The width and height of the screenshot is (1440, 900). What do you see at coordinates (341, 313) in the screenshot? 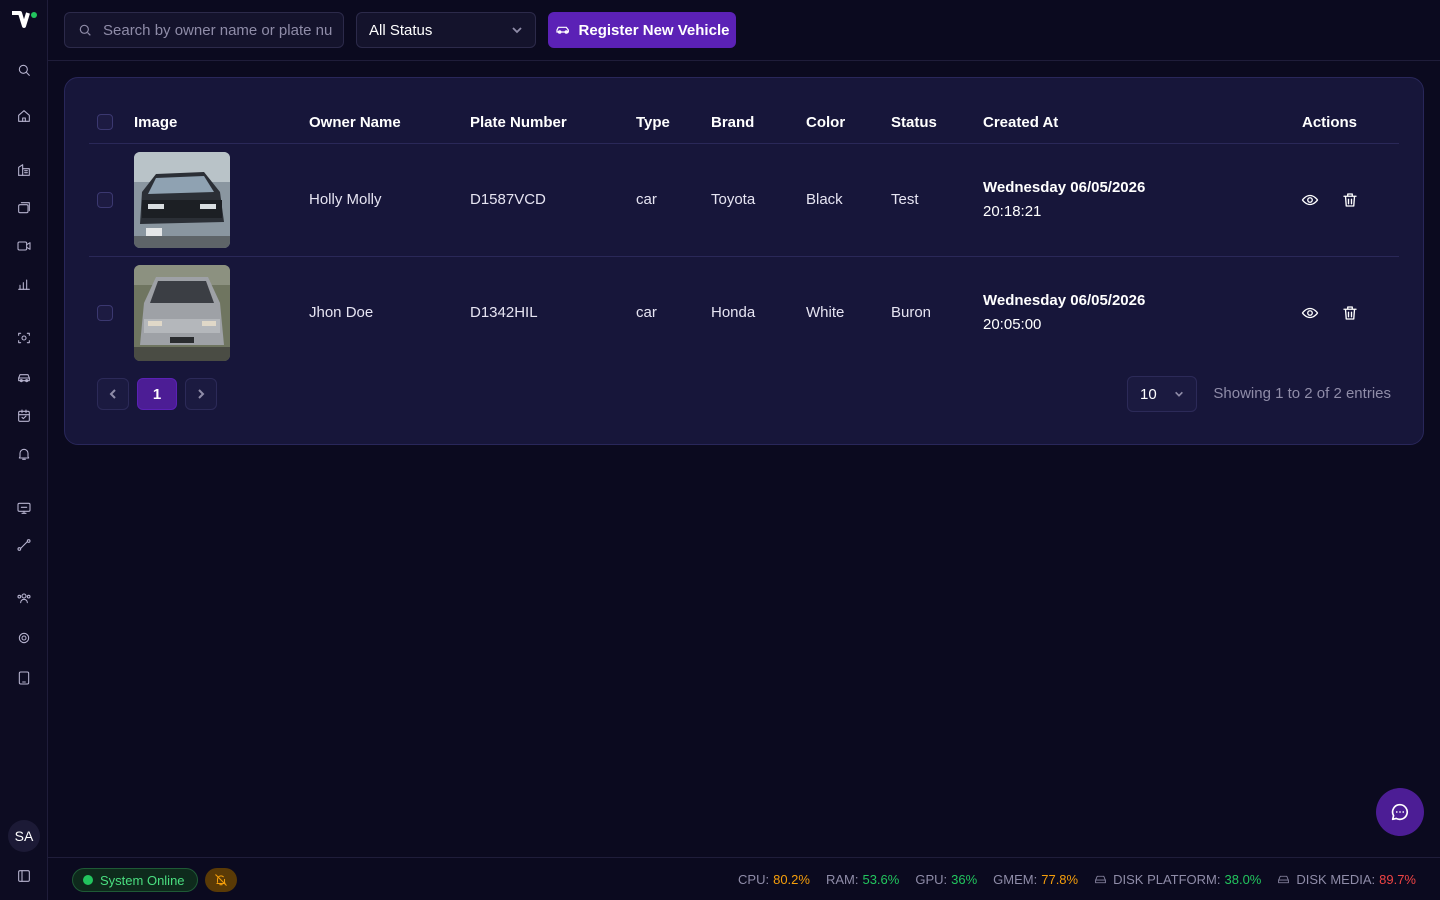
I see `owner-name-cell: Jhon Doe` at bounding box center [341, 313].